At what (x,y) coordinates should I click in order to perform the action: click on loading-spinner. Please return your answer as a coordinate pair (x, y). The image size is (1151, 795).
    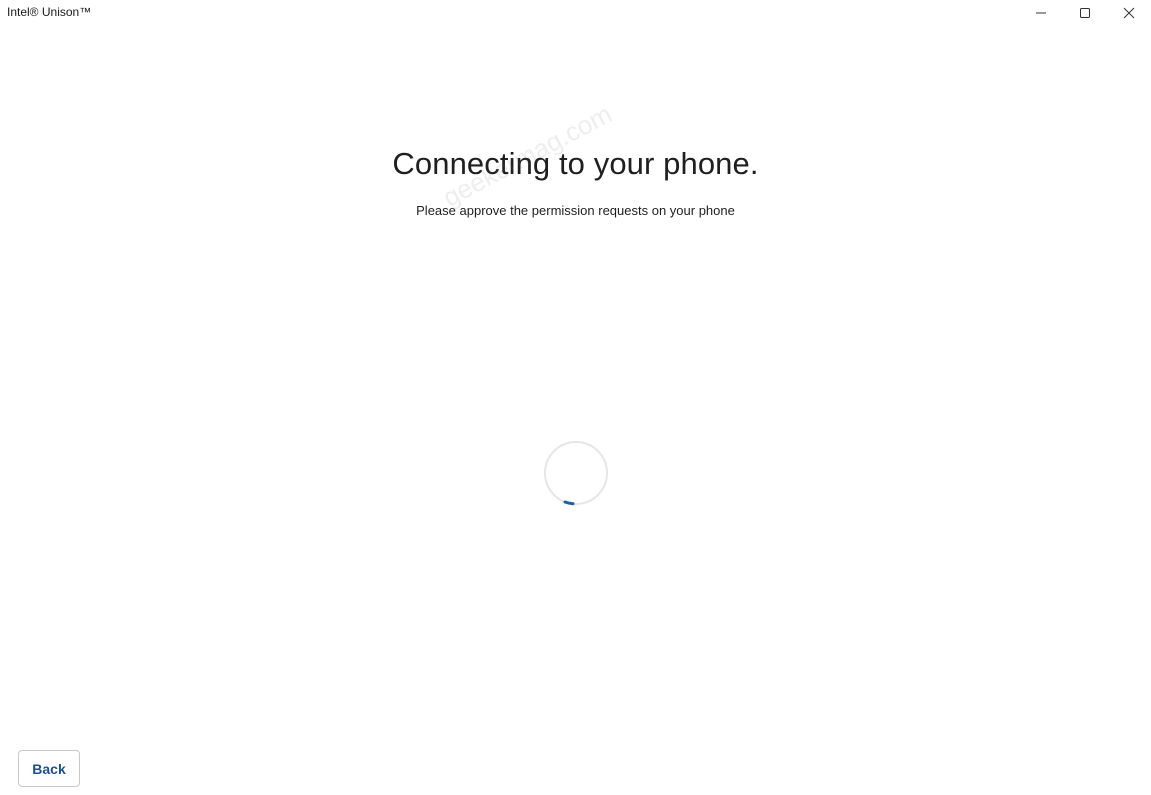
    Looking at the image, I should click on (576, 473).